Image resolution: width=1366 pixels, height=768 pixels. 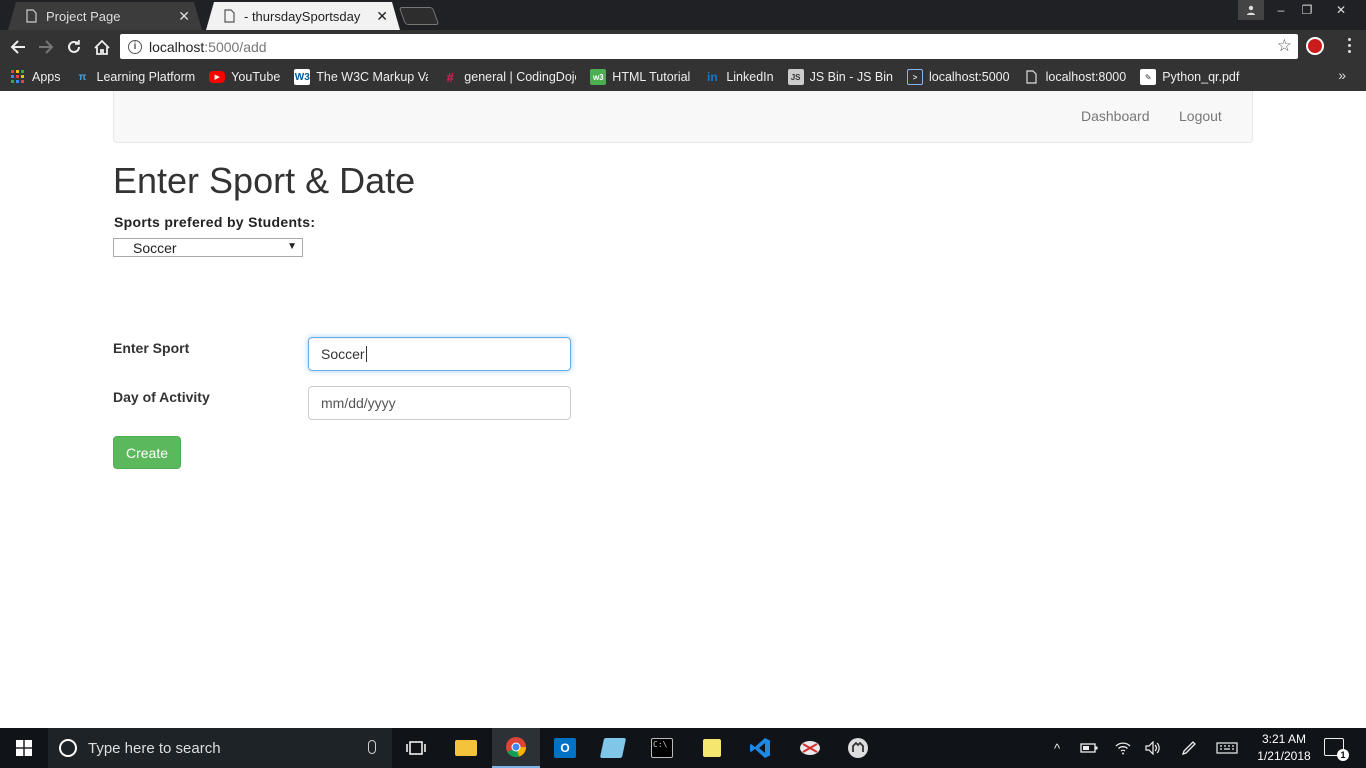 What do you see at coordinates (1281, 10) in the screenshot?
I see `minimize-icon: –` at bounding box center [1281, 10].